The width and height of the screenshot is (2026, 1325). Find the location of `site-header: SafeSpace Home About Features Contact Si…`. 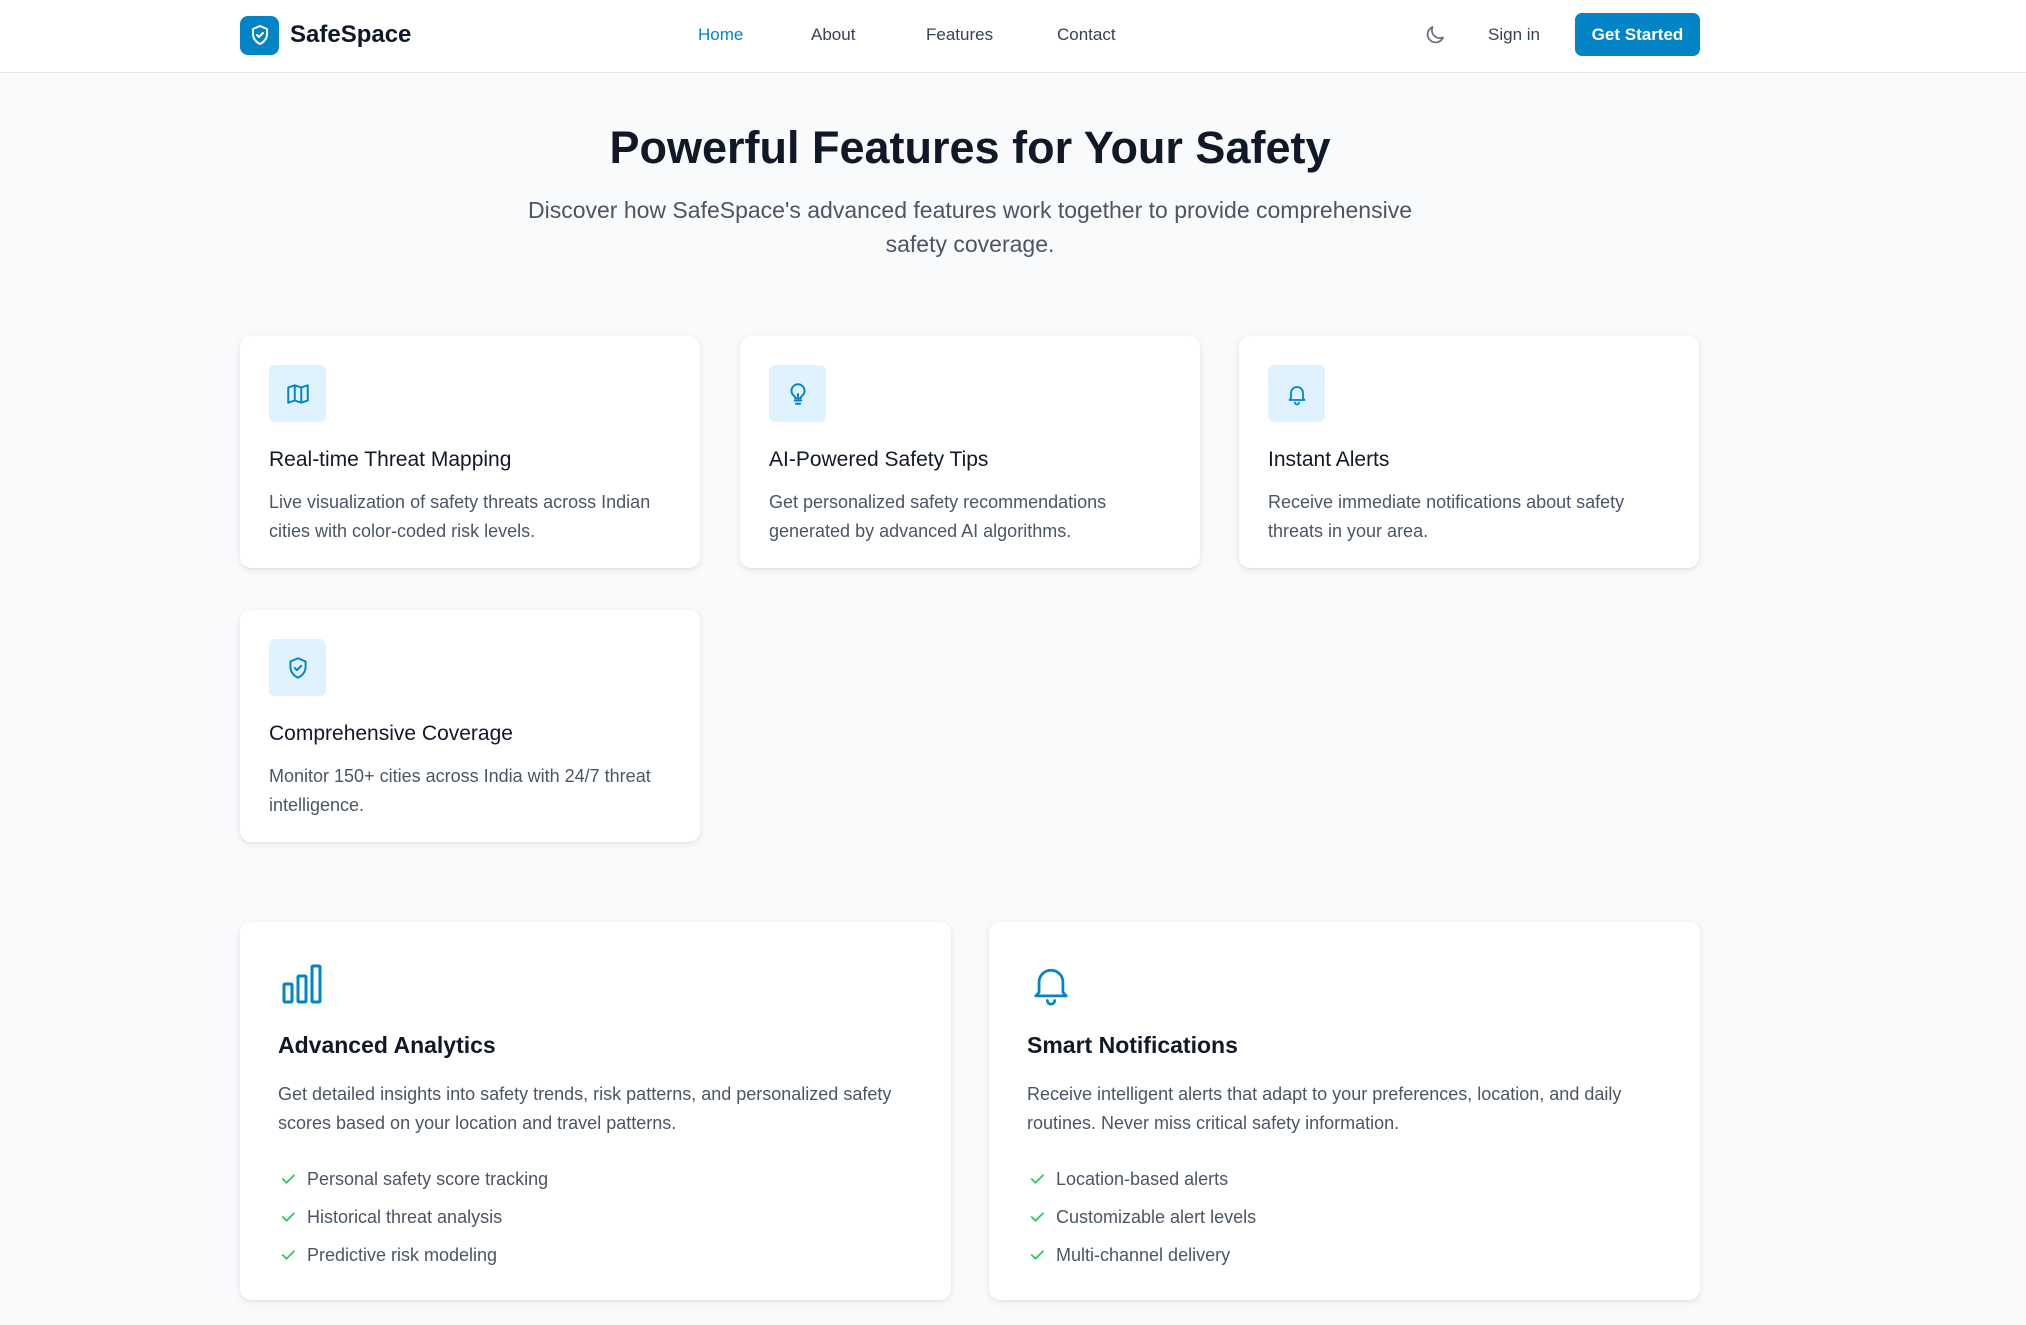

site-header: SafeSpace Home About Features Contact Si… is located at coordinates (1013, 36).